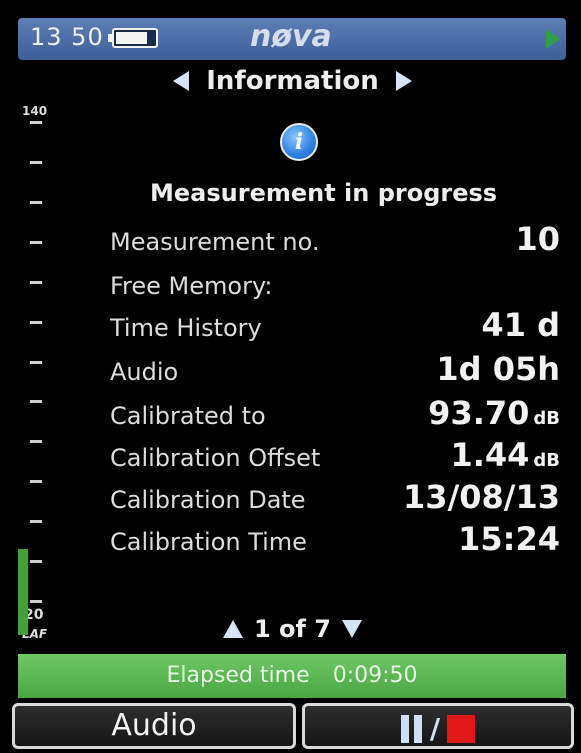 The width and height of the screenshot is (581, 753). I want to click on info-label: Time History, so click(186, 328).